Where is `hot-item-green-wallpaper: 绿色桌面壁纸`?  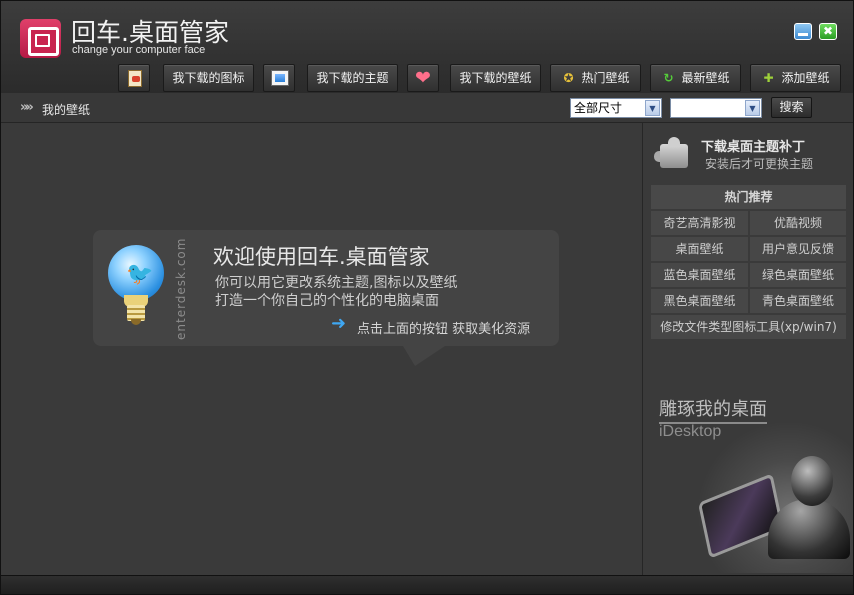 hot-item-green-wallpaper: 绿色桌面壁纸 is located at coordinates (798, 275).